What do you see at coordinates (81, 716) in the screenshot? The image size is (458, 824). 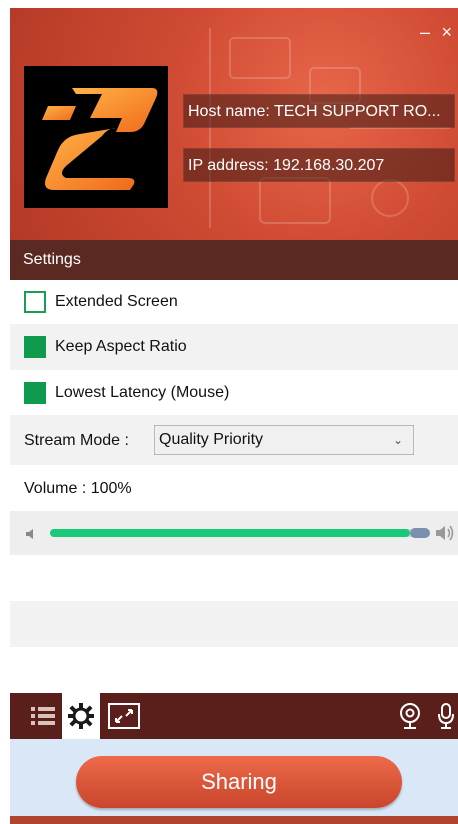 I see `gear-icon` at bounding box center [81, 716].